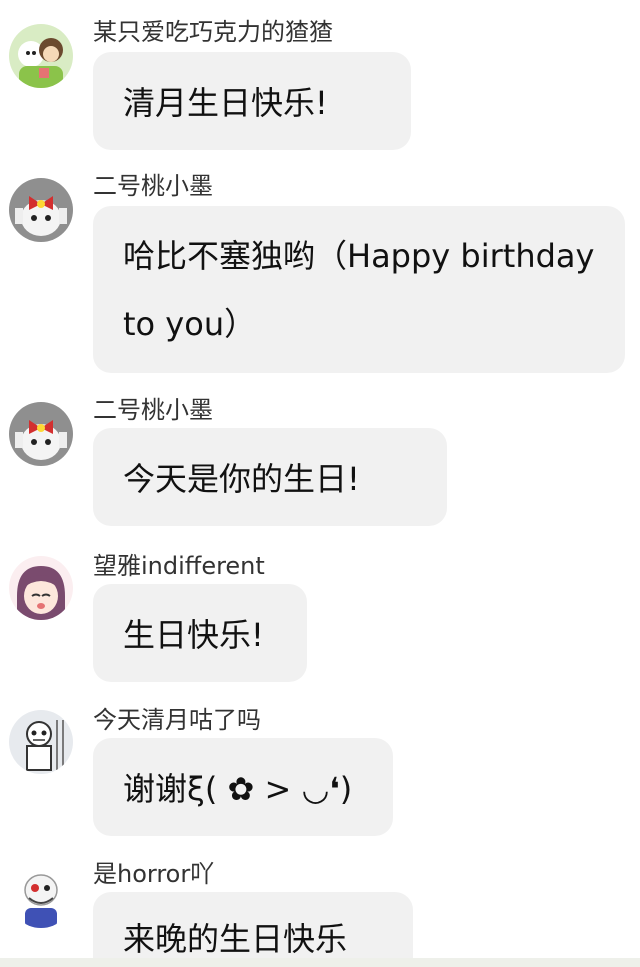 The height and width of the screenshot is (967, 640). Describe the element at coordinates (41, 588) in the screenshot. I see `anime-girl-avatar-icon` at that location.